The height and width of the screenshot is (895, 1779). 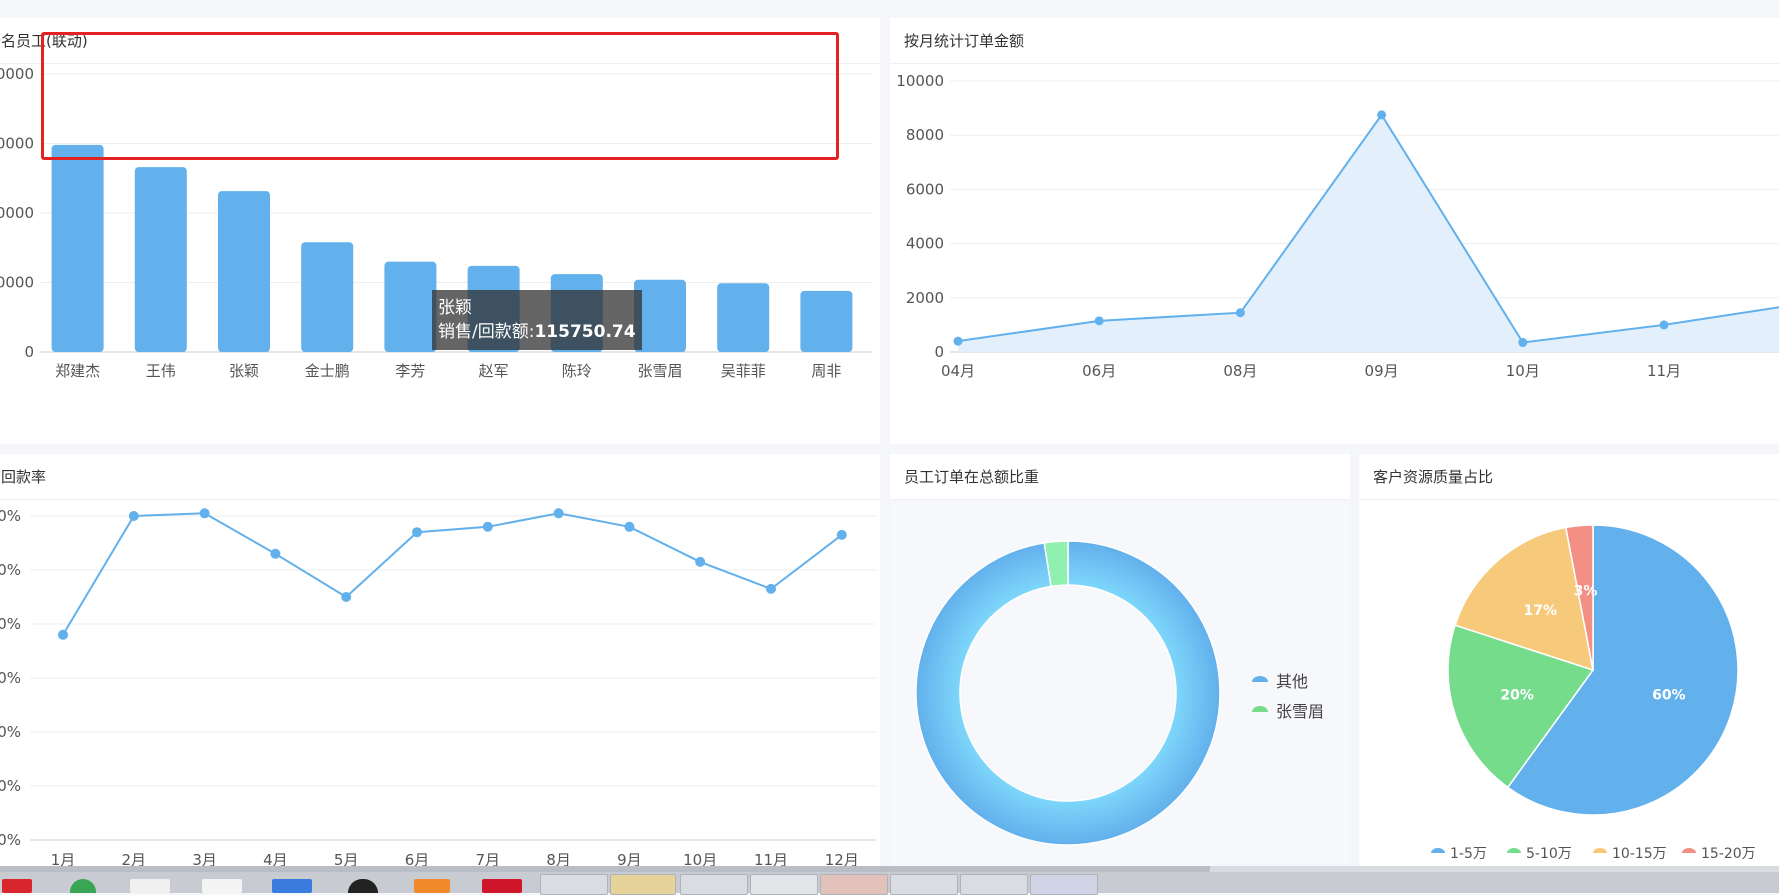 I want to click on tooltip-value: 115750.74, so click(x=585, y=332).